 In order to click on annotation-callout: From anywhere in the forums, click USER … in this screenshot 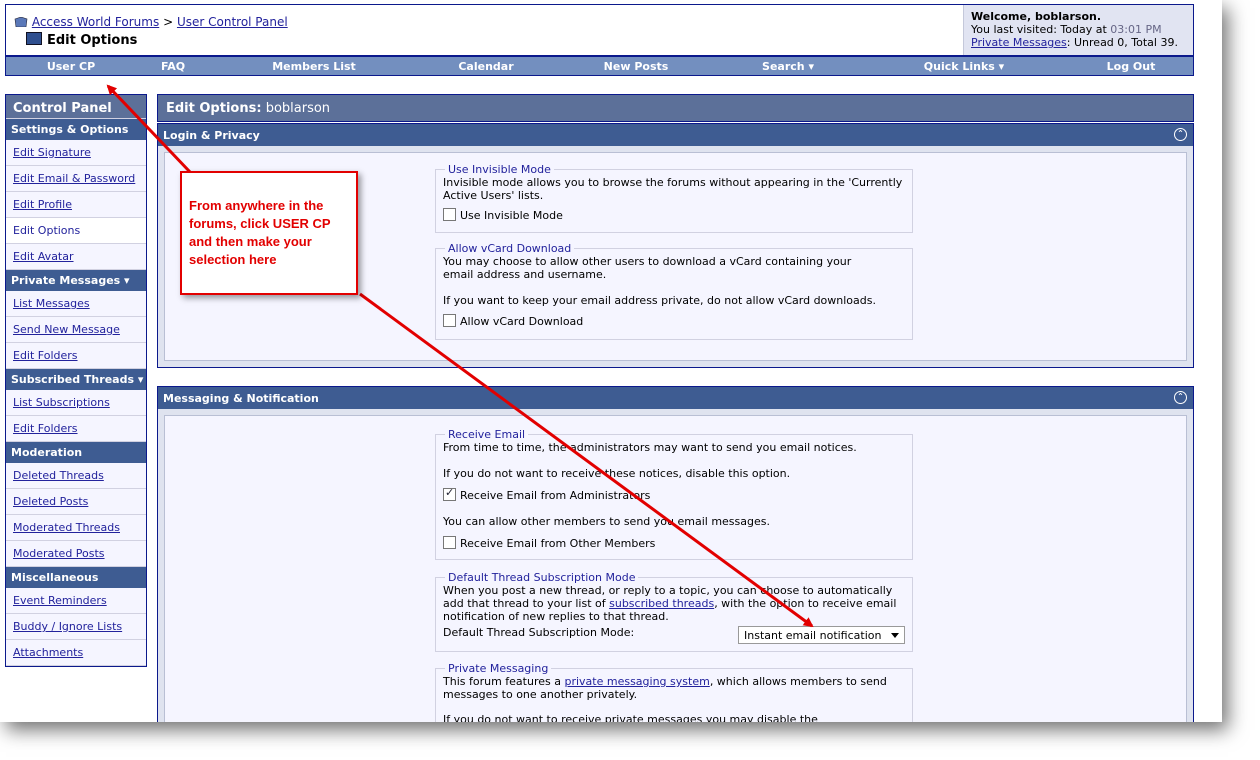, I will do `click(269, 233)`.